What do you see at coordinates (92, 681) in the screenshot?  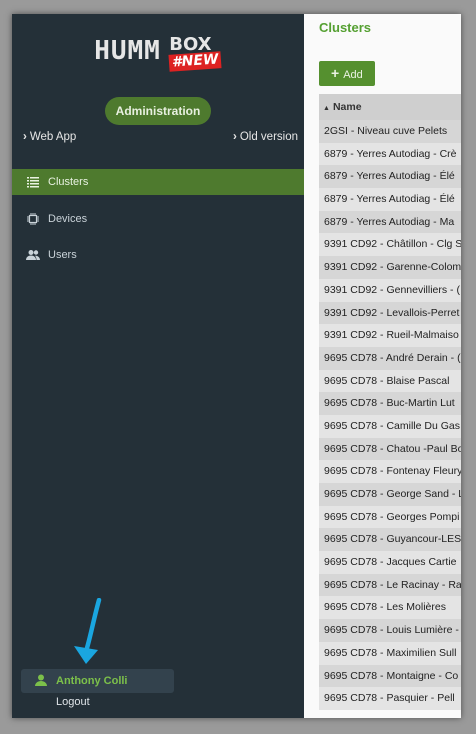 I see `user-name: Anthony Colli` at bounding box center [92, 681].